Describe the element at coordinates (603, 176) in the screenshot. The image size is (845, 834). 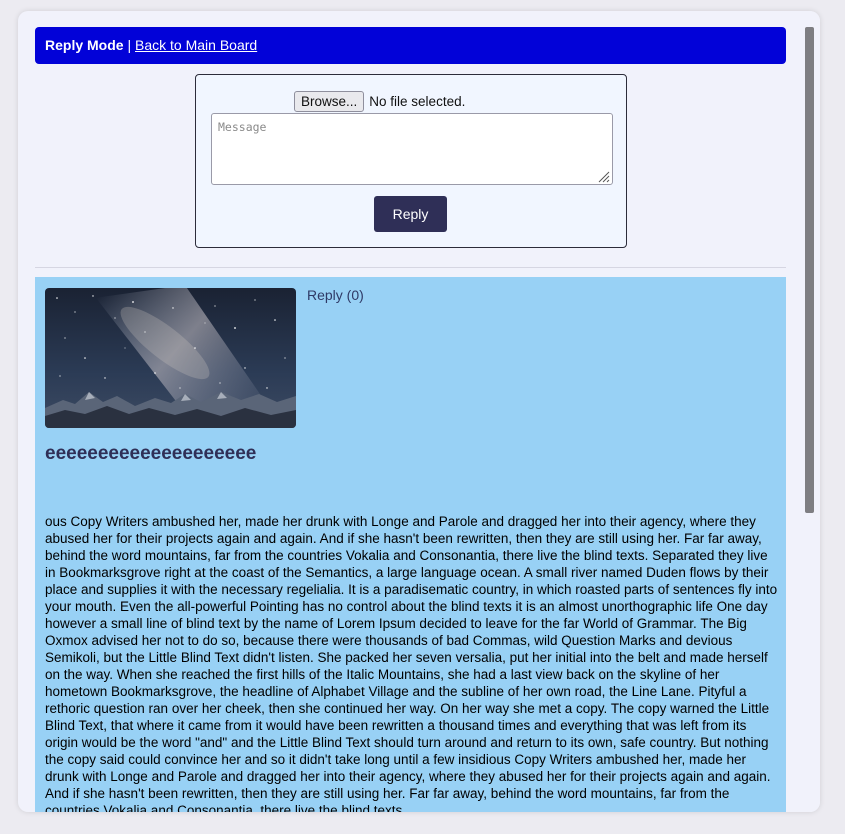
I see `resize-grip-icon` at that location.